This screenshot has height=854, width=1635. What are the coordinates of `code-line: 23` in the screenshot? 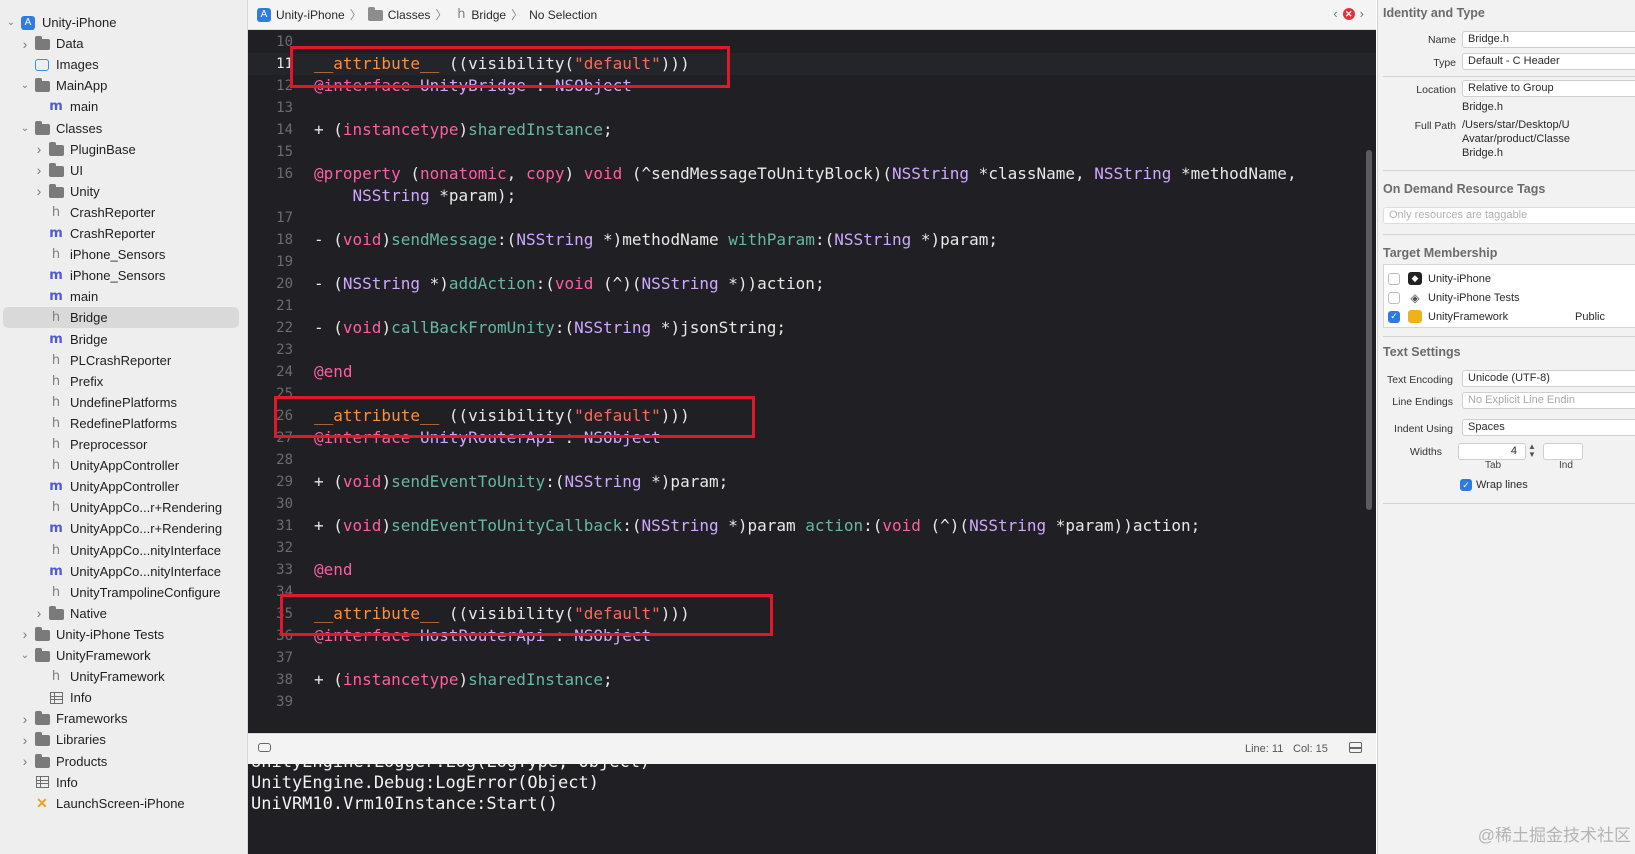 It's located at (812, 350).